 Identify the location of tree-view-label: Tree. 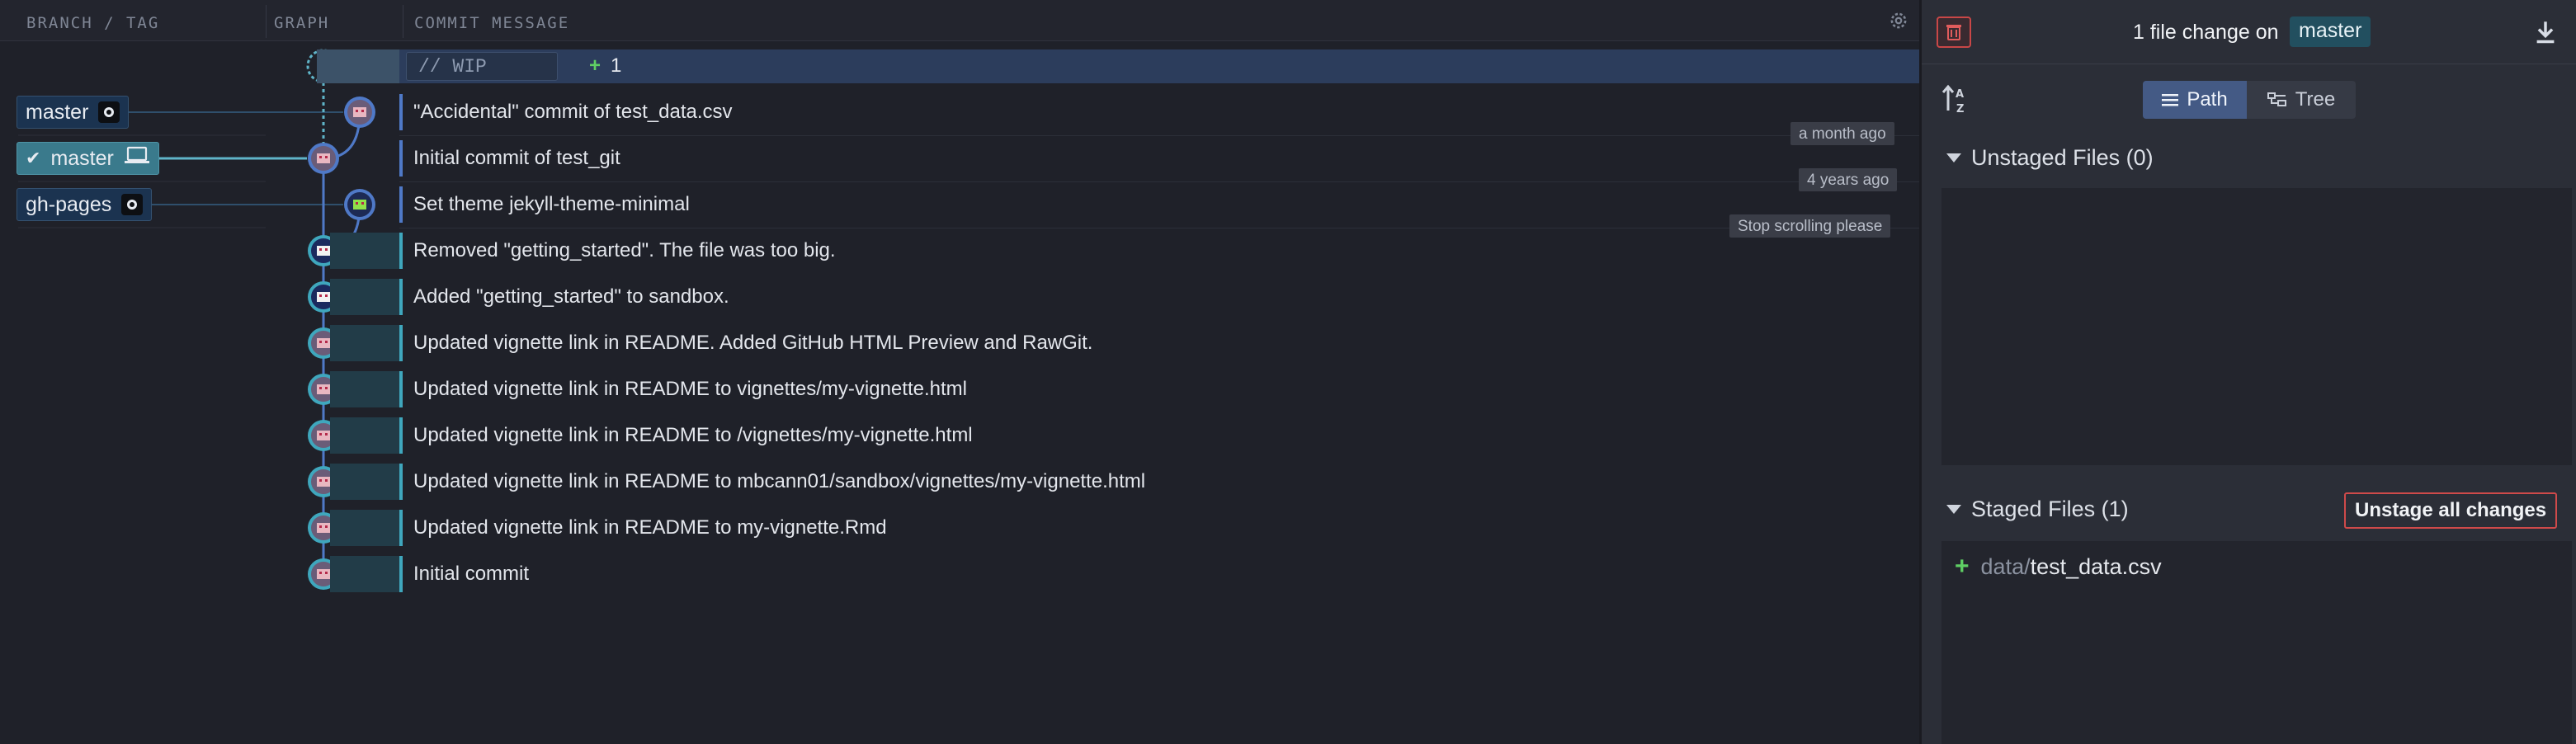
(2315, 100).